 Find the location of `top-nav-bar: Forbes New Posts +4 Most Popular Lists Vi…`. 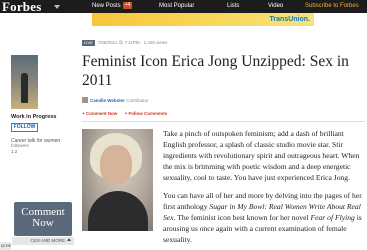

top-nav-bar: Forbes New Posts +4 Most Popular Lists Vi… is located at coordinates (183, 6).